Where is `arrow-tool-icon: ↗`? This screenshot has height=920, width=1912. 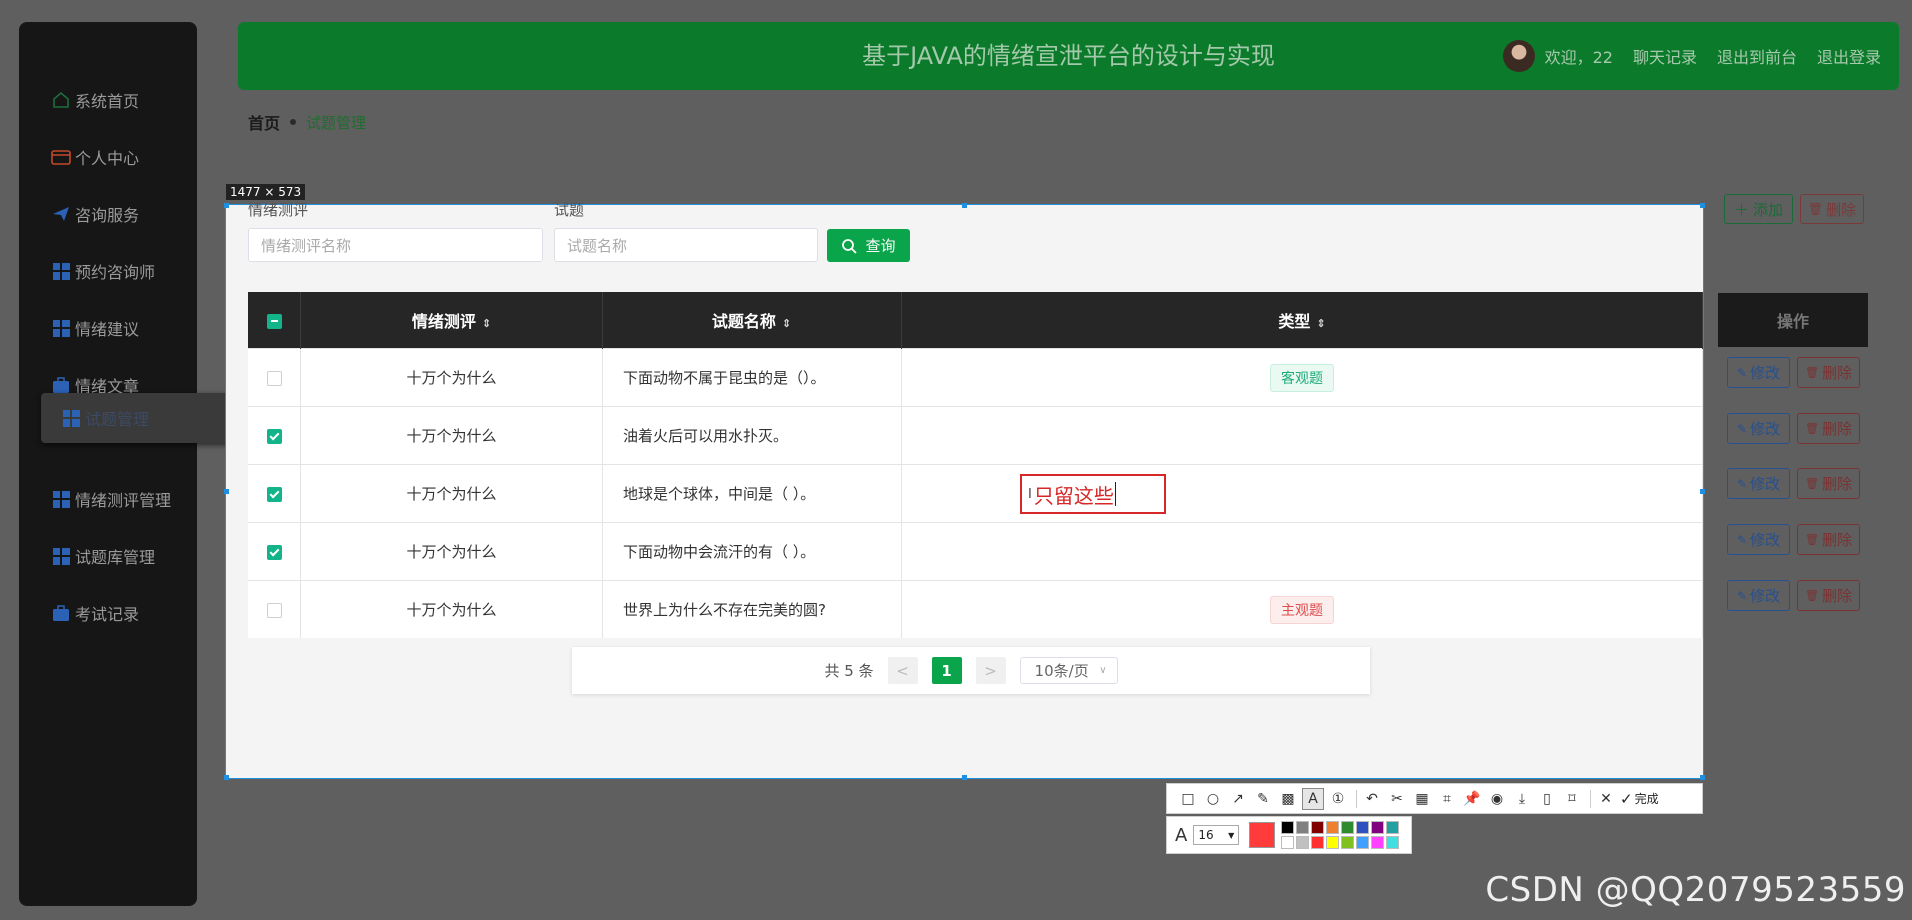 arrow-tool-icon: ↗ is located at coordinates (1238, 799).